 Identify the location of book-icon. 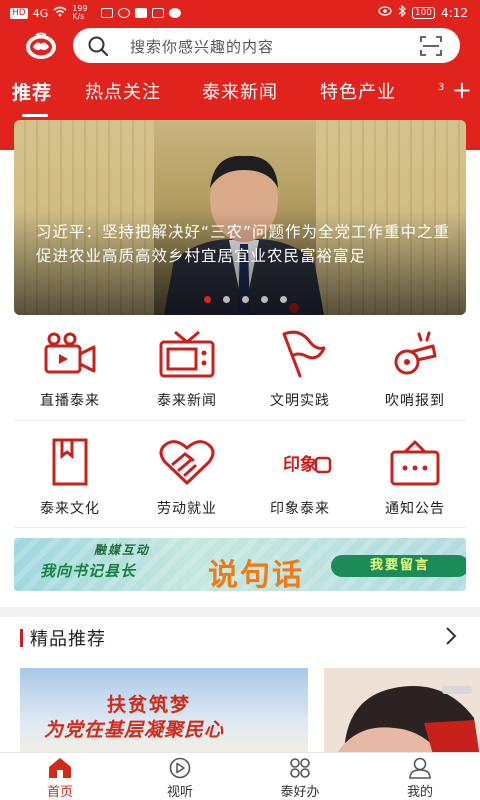
(70, 462).